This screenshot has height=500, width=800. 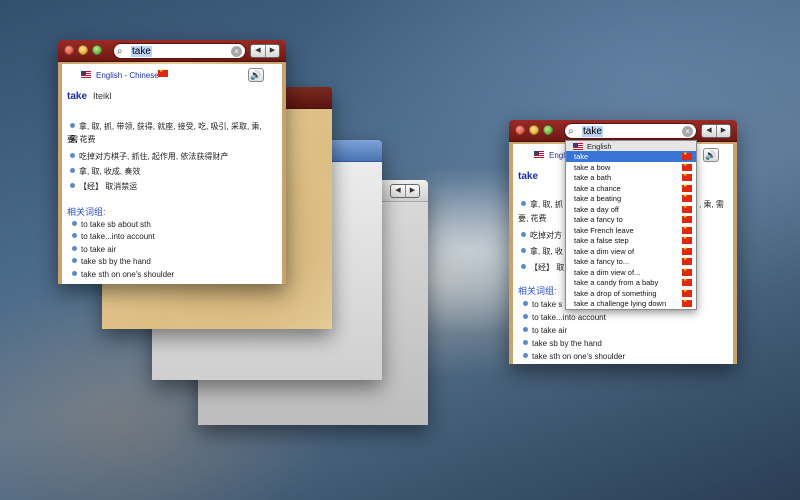 I want to click on suggestion-text: take a candy from a baby, so click(x=616, y=282).